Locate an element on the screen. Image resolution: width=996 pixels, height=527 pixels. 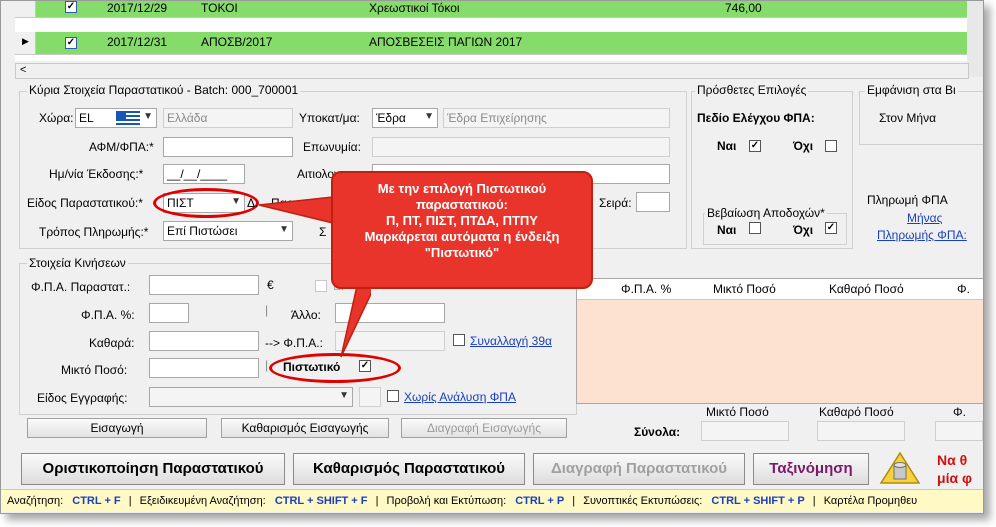
country-name-field: Ελλάδα is located at coordinates (228, 118).